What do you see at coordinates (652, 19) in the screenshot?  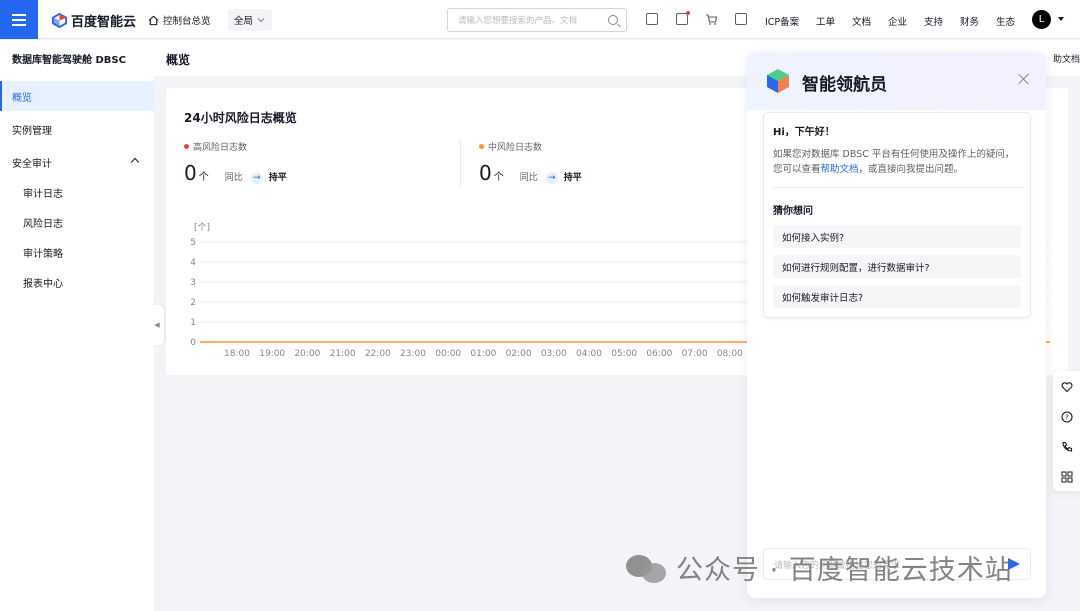 I see `qrcode-icon` at bounding box center [652, 19].